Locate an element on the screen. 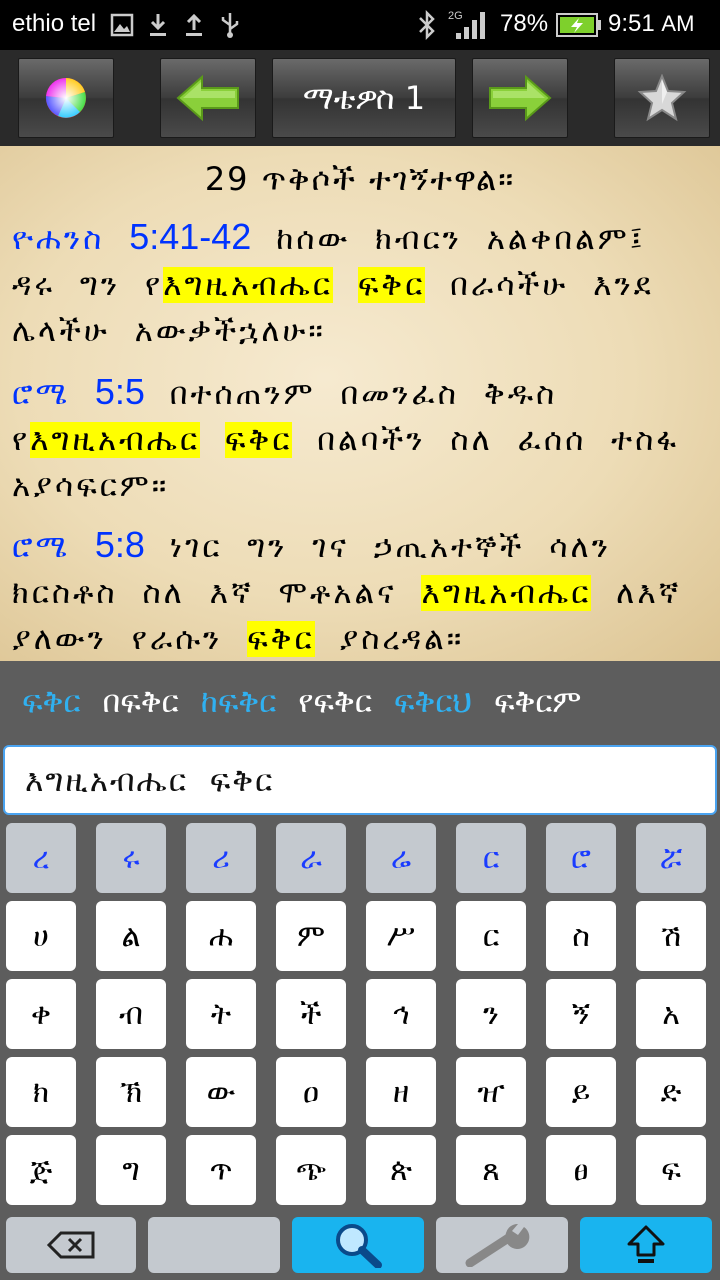 The height and width of the screenshot is (1280, 720). letter-key: ር is located at coordinates (491, 936).